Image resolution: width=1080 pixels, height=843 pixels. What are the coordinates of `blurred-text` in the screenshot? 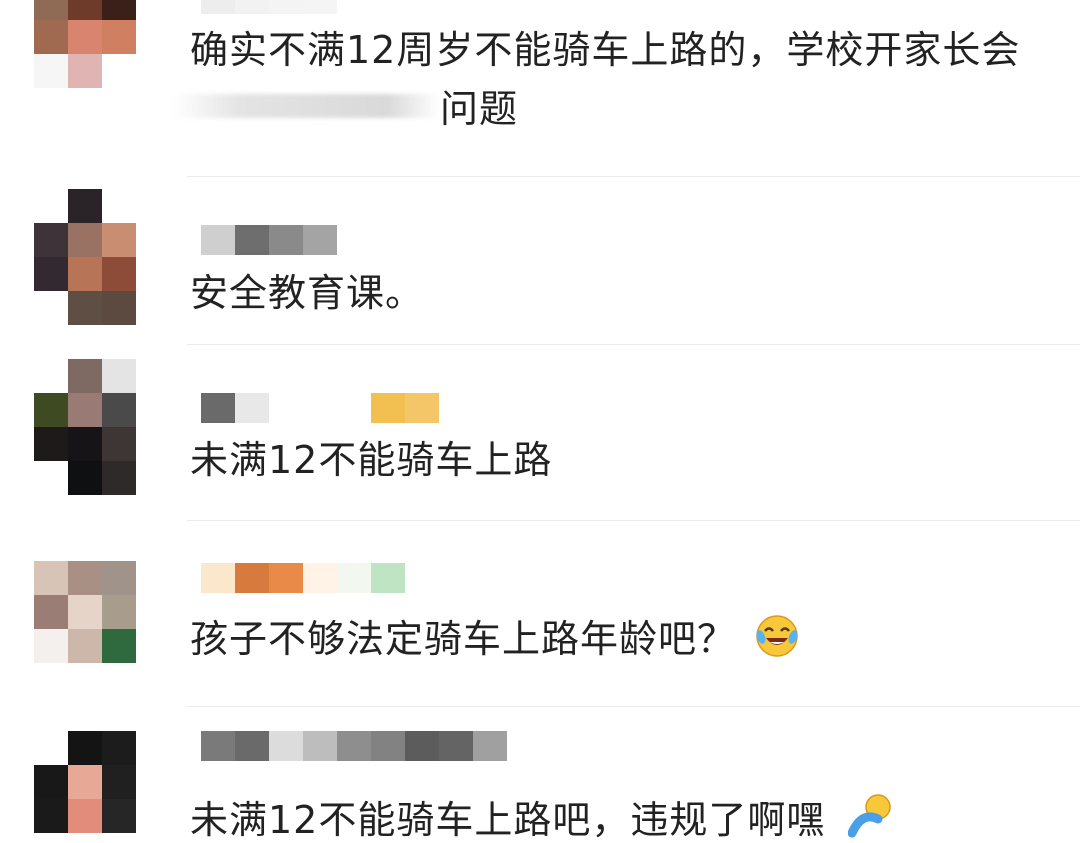 It's located at (306, 106).